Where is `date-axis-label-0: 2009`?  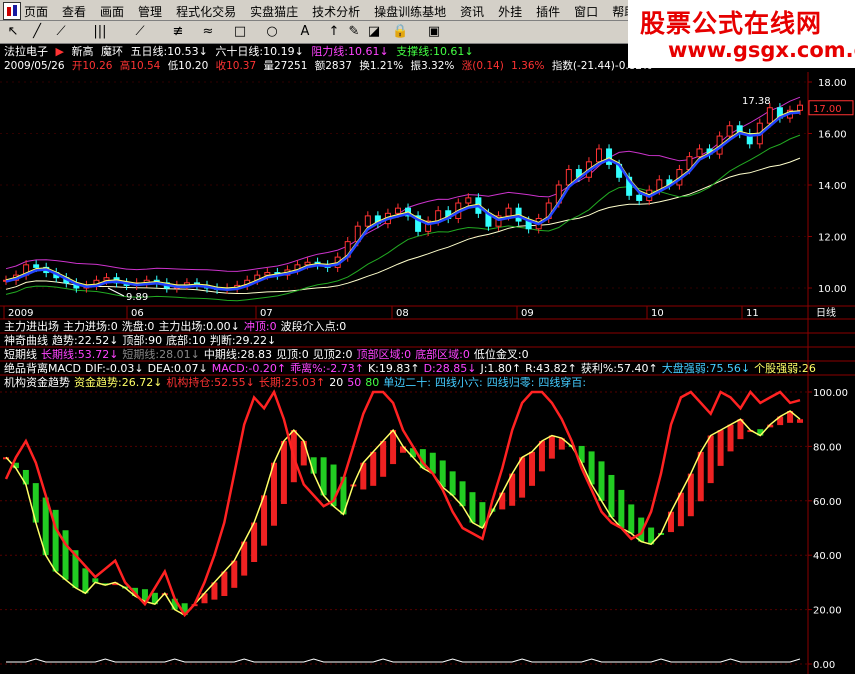
date-axis-label-0: 2009 is located at coordinates (20, 313).